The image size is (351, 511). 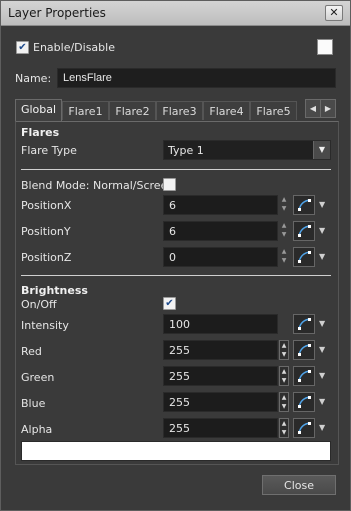 I want to click on position-y-value: 6, so click(x=172, y=231).